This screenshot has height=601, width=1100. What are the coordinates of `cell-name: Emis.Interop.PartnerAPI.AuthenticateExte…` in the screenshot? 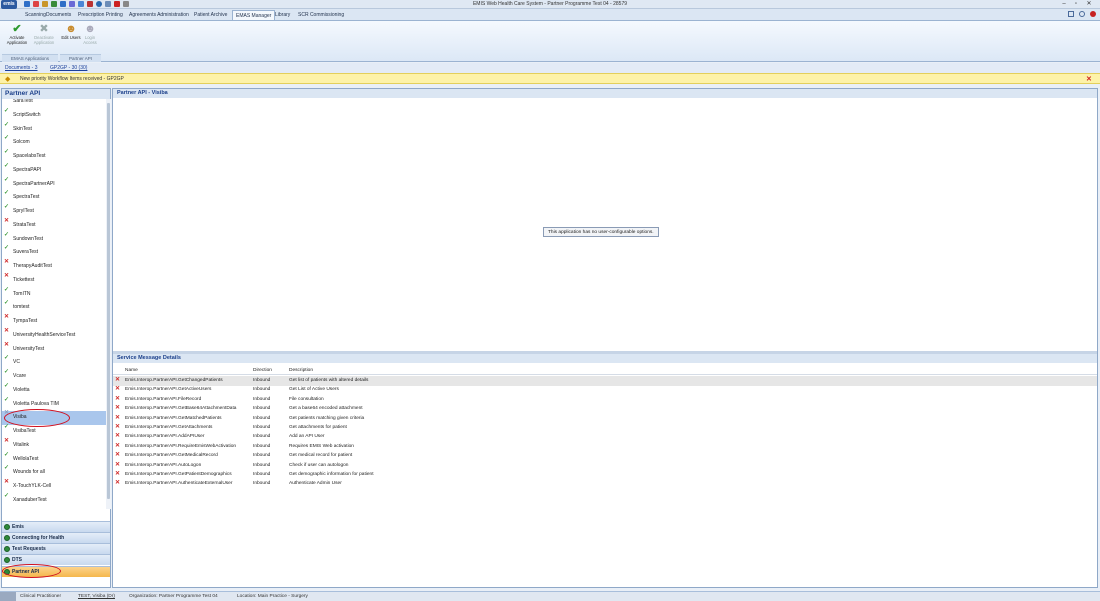 It's located at (179, 484).